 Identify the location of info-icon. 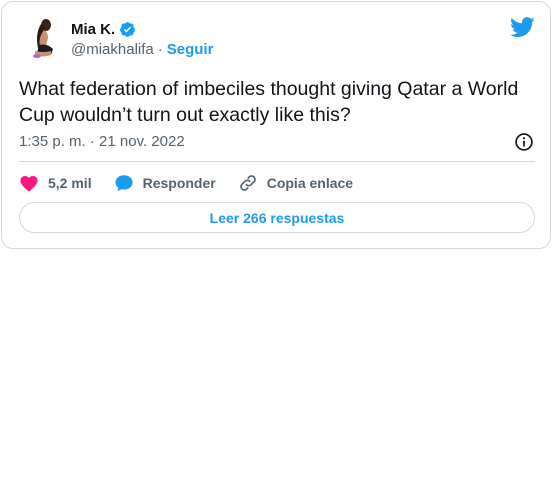
(524, 142).